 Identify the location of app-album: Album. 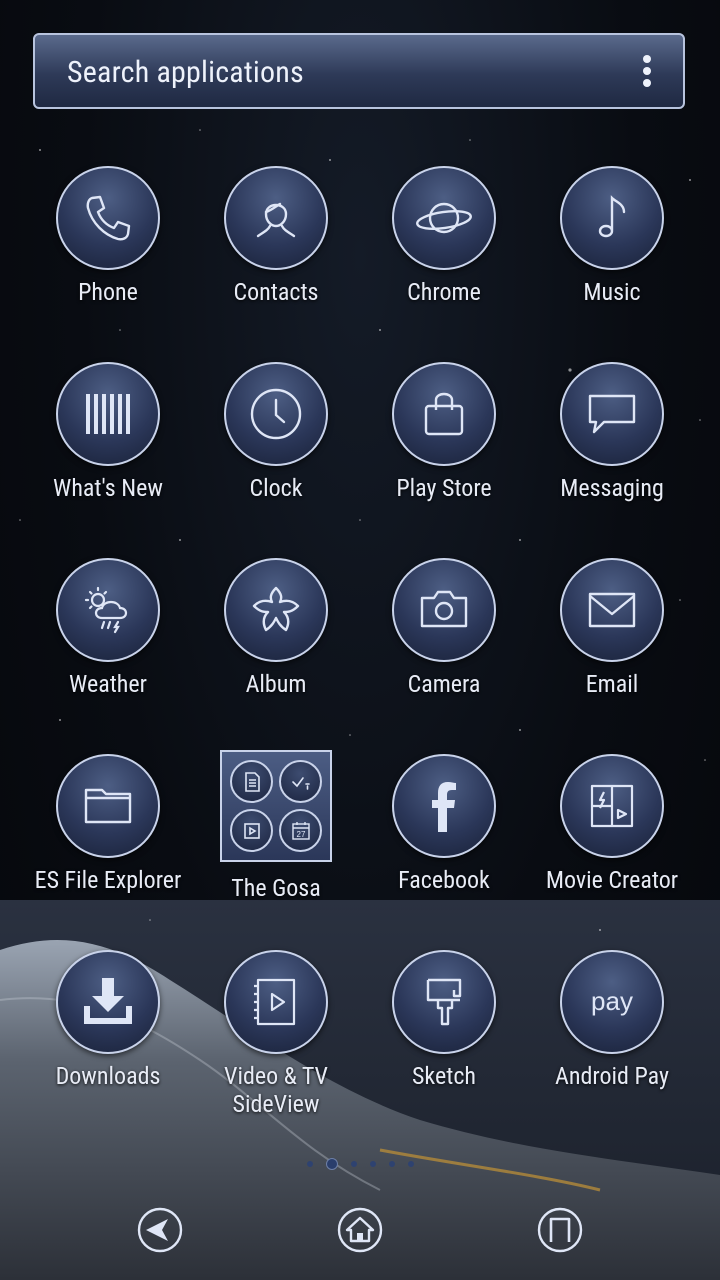
(276, 628).